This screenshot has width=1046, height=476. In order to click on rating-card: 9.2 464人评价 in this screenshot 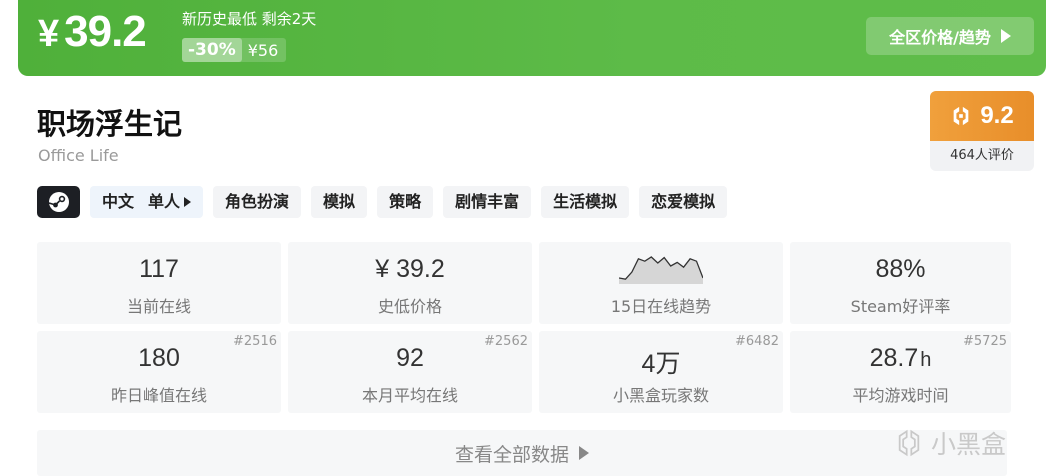, I will do `click(982, 131)`.